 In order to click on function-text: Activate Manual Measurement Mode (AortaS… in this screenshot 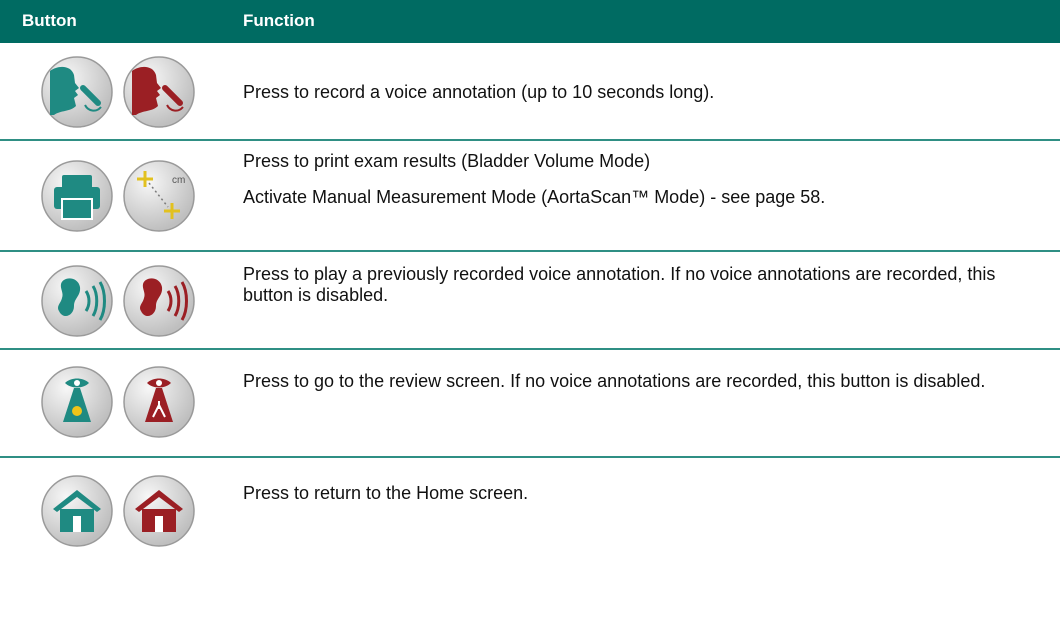, I will do `click(534, 197)`.